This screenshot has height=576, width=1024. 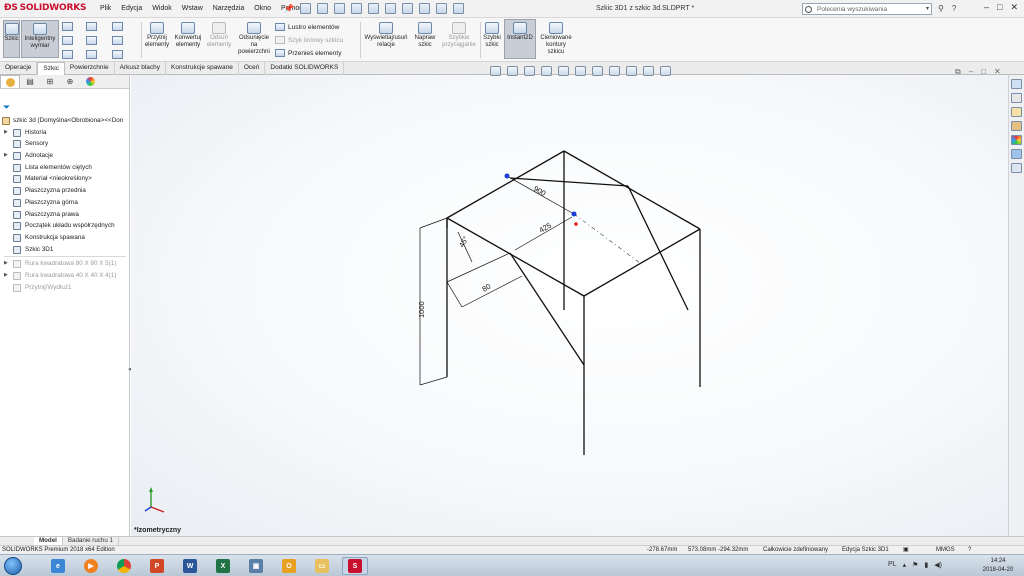 I want to click on network-tray-icon: ▮, so click(x=926, y=565).